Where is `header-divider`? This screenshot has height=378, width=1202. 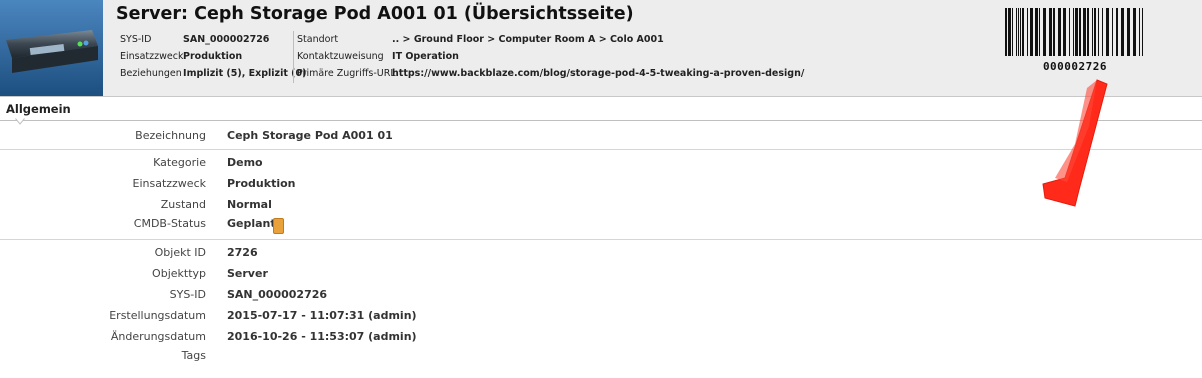 header-divider is located at coordinates (293, 57).